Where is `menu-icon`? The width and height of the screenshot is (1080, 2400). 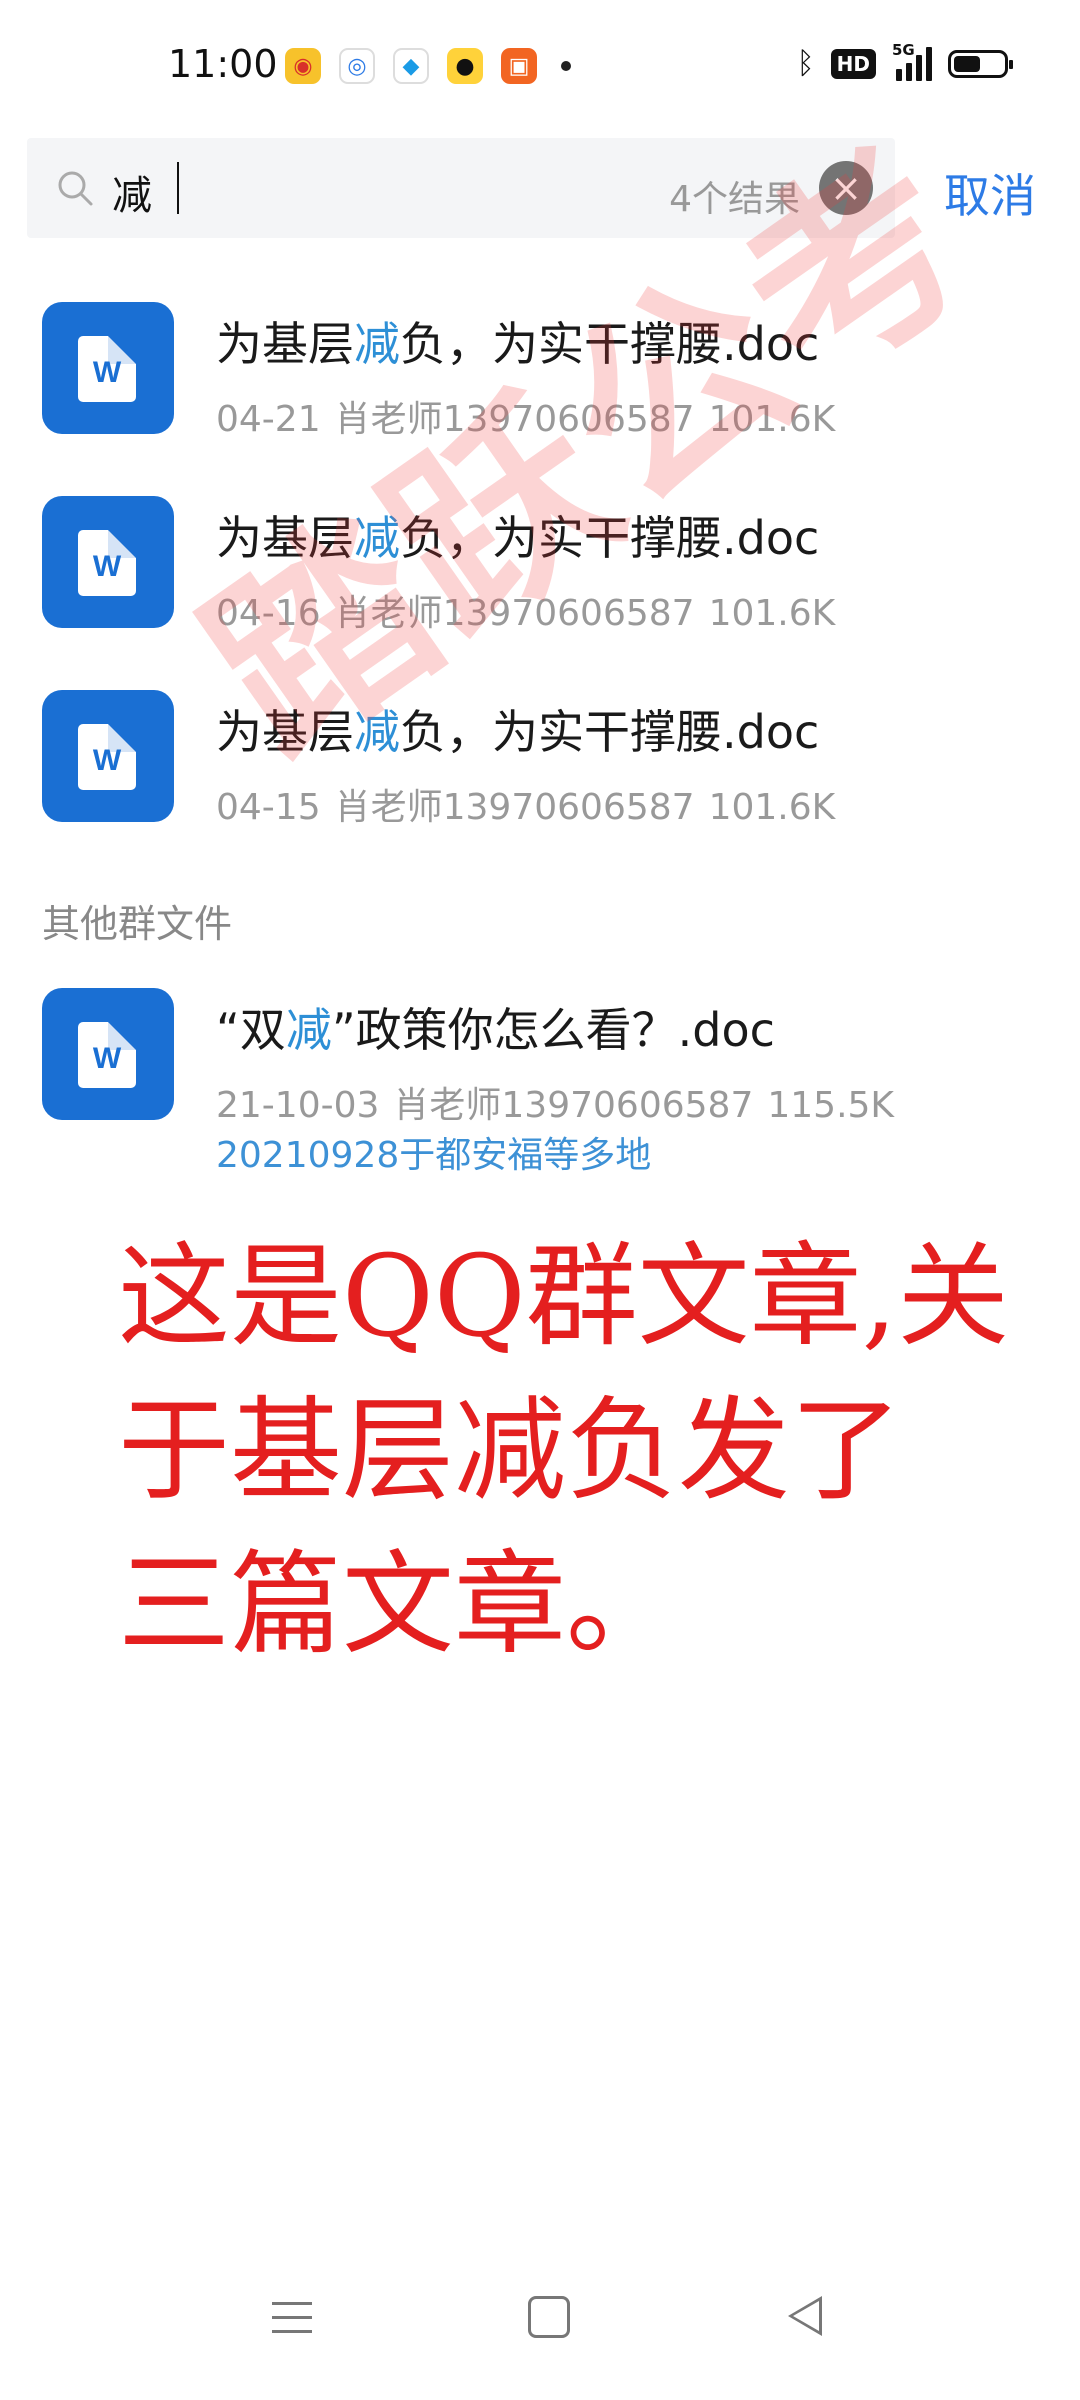 menu-icon is located at coordinates (292, 2323).